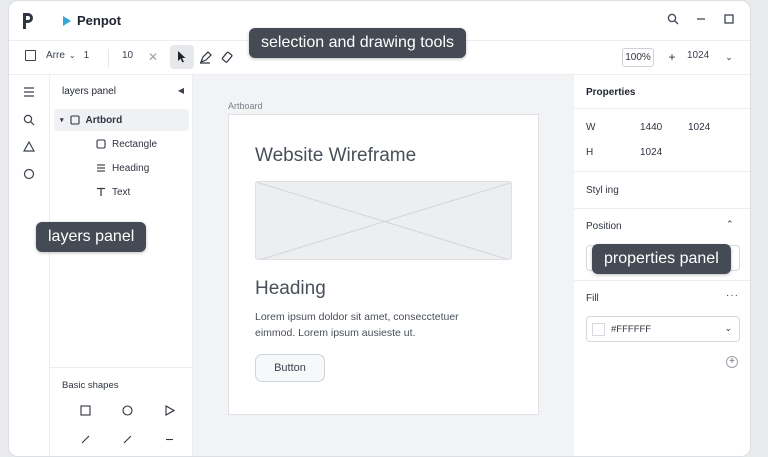 This screenshot has width=768, height=457. I want to click on height-value: 1024, so click(651, 152).